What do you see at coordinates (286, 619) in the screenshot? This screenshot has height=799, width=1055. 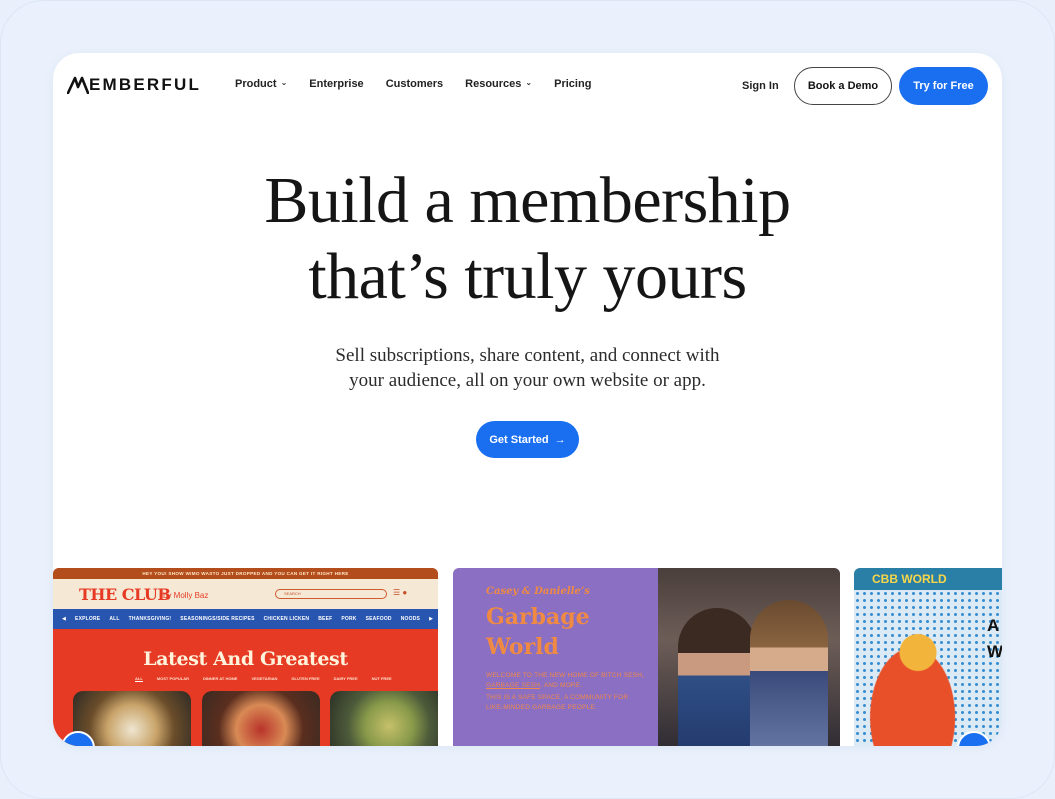 I see `category-item: CHICKEN LICKEN` at bounding box center [286, 619].